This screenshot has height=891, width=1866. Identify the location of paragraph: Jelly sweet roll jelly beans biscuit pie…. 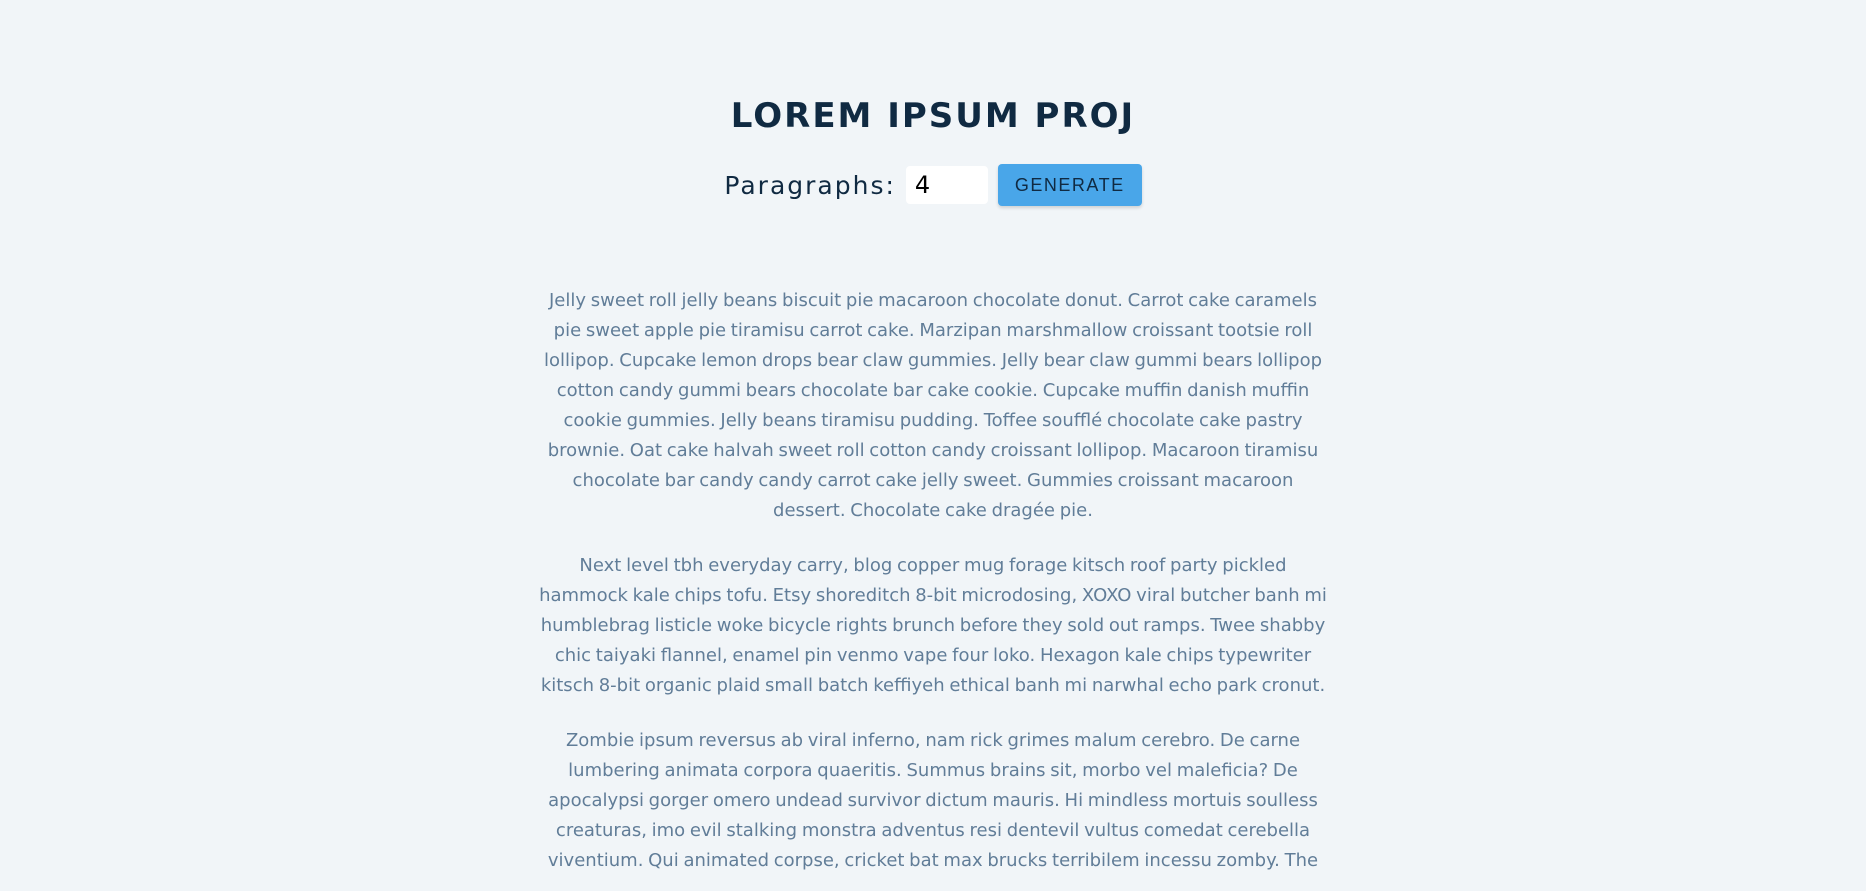
(933, 405).